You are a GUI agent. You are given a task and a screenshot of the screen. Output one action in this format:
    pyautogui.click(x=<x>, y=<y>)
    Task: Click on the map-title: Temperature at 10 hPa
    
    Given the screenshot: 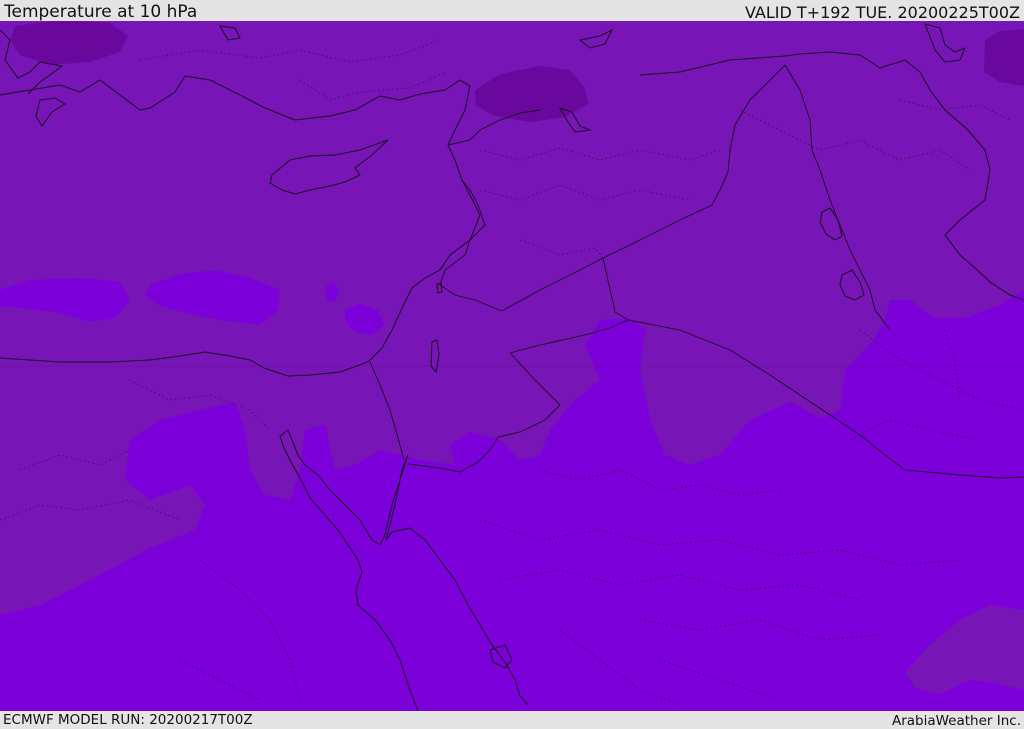 What is the action you would take?
    pyautogui.click(x=101, y=12)
    